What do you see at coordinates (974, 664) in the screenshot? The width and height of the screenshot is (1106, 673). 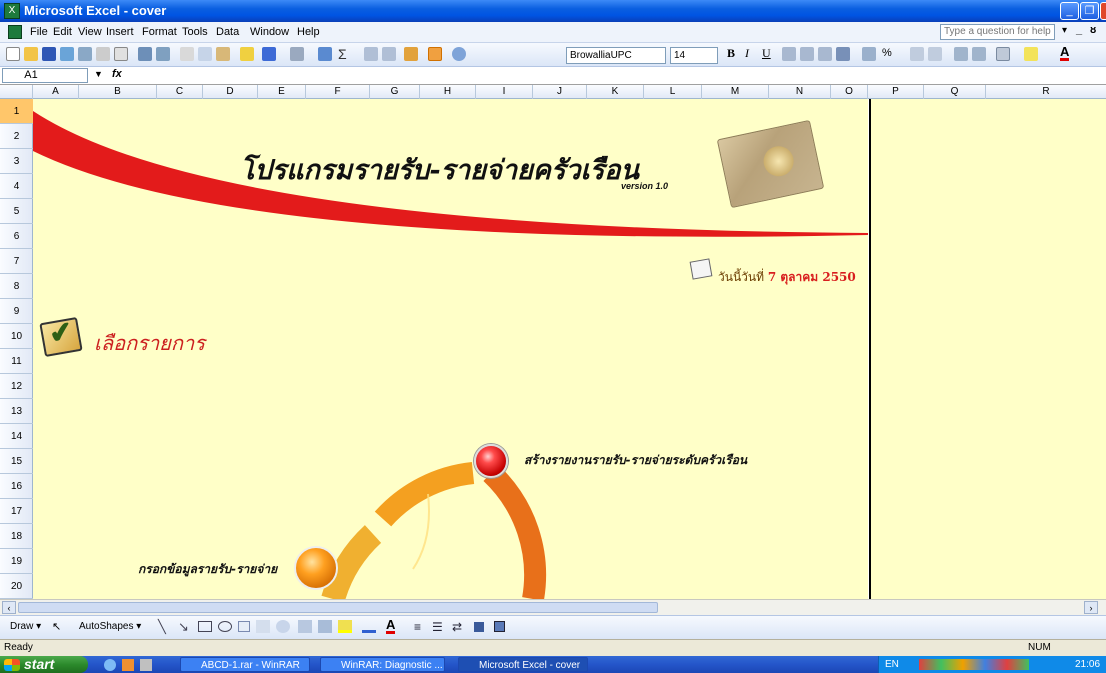 I see `tray-icons` at bounding box center [974, 664].